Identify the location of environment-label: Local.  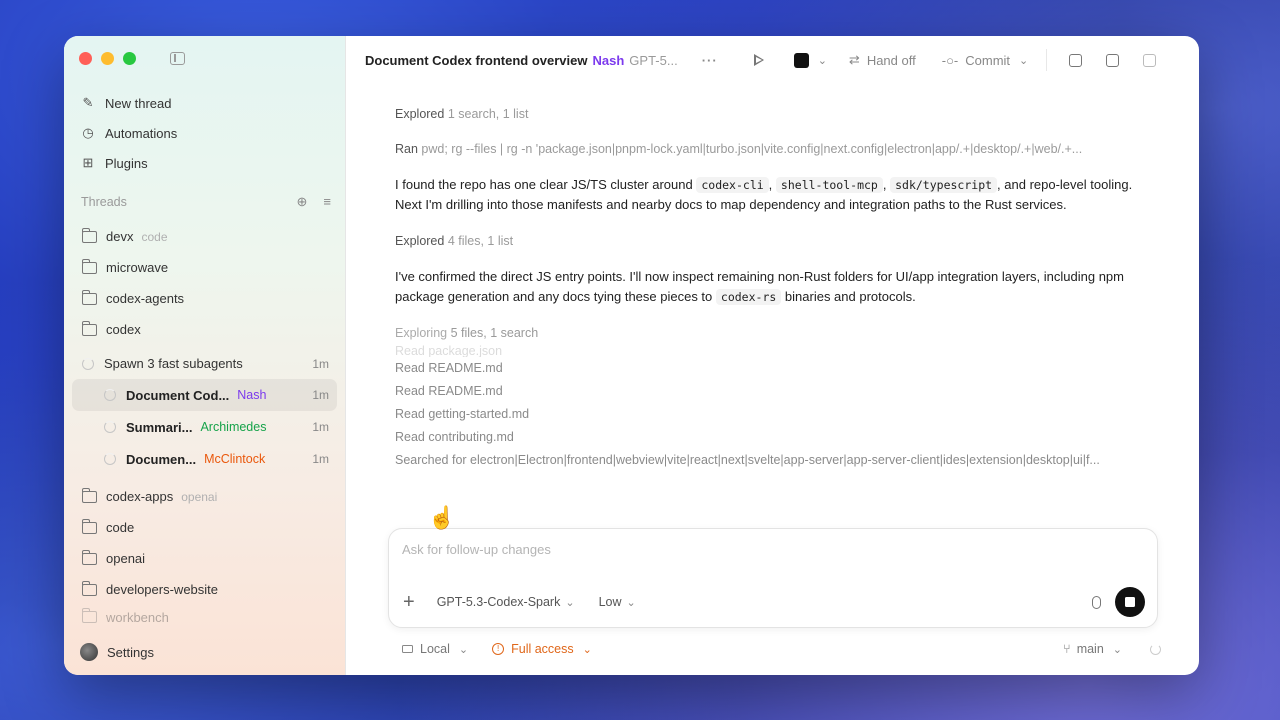
(435, 649).